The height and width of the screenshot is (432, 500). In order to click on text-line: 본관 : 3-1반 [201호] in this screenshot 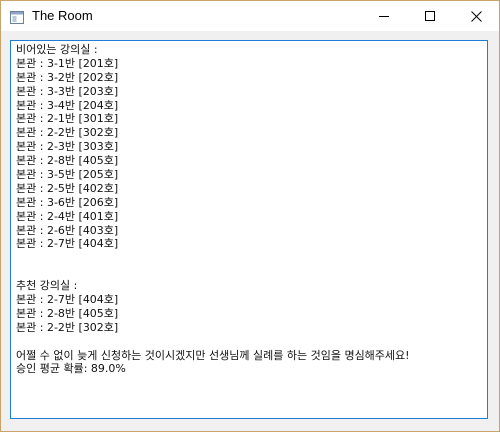, I will do `click(67, 63)`.